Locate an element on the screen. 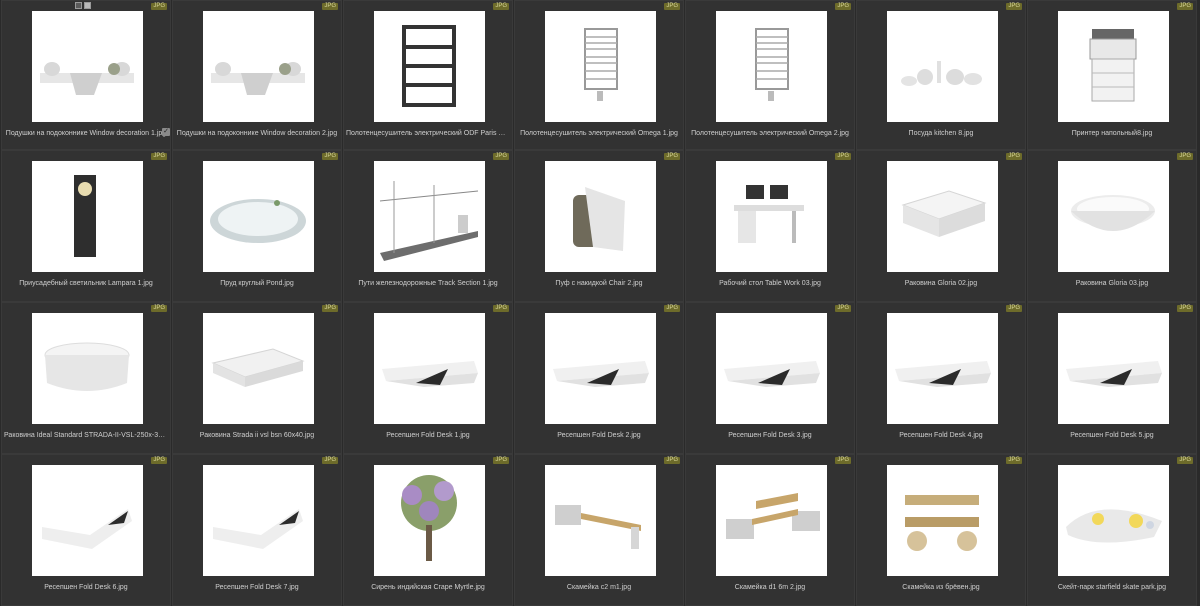 The image size is (1200, 606). thumbnail-tile: JPG Ресепшен Fold Desk 3.jpg is located at coordinates (770, 378).